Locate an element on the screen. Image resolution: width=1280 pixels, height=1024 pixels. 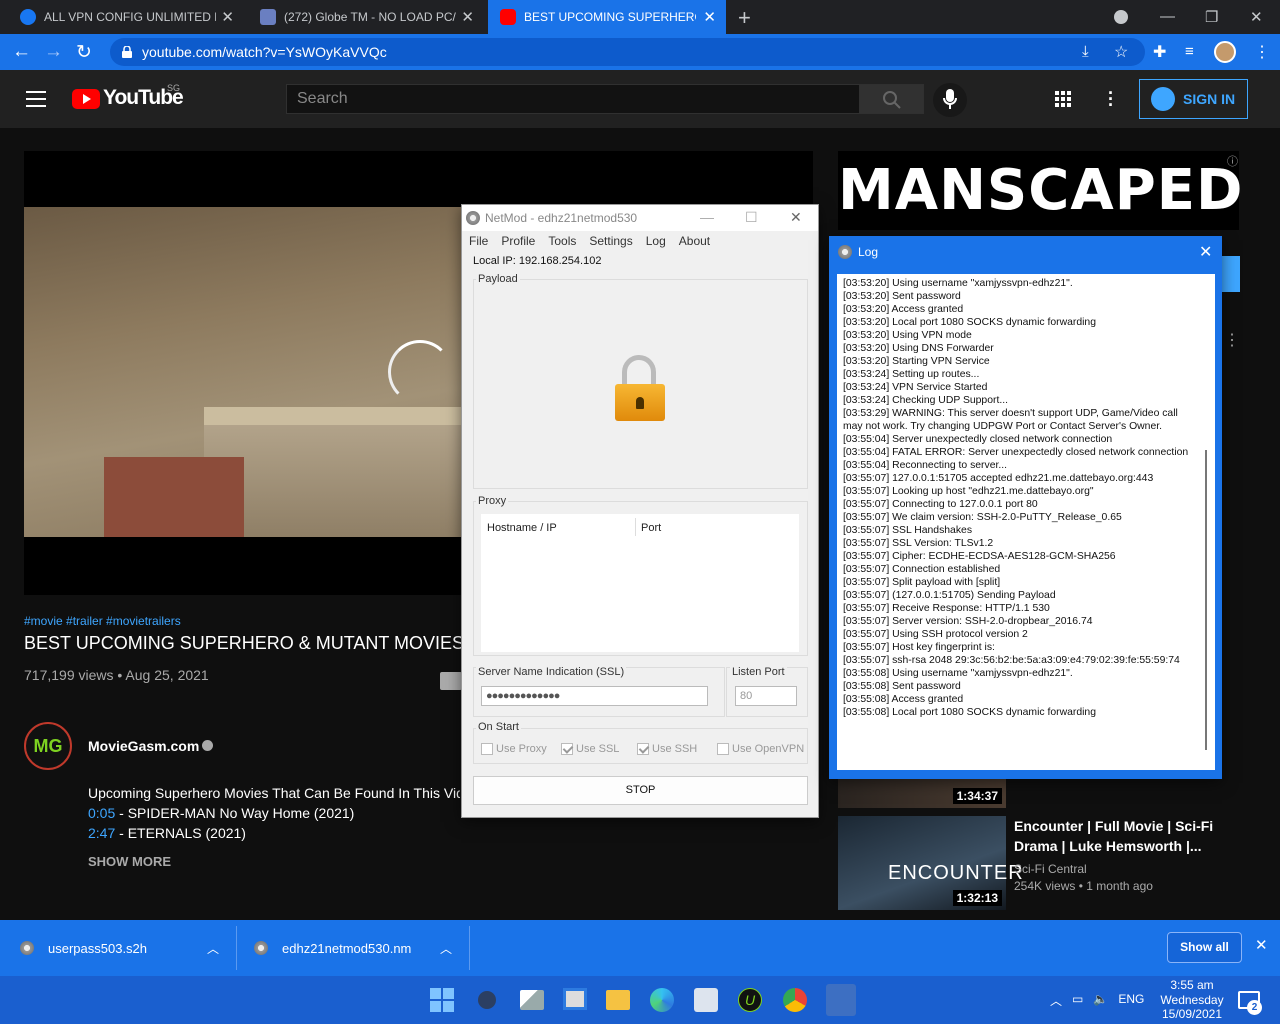
like-icon is located at coordinates (451, 681).